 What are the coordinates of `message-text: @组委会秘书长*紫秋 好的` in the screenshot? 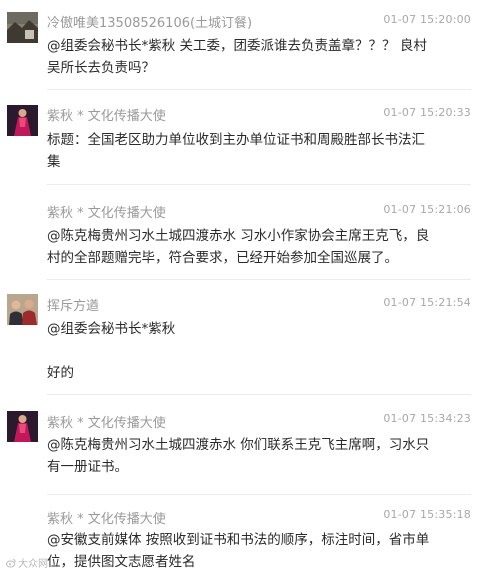 It's located at (251, 351).